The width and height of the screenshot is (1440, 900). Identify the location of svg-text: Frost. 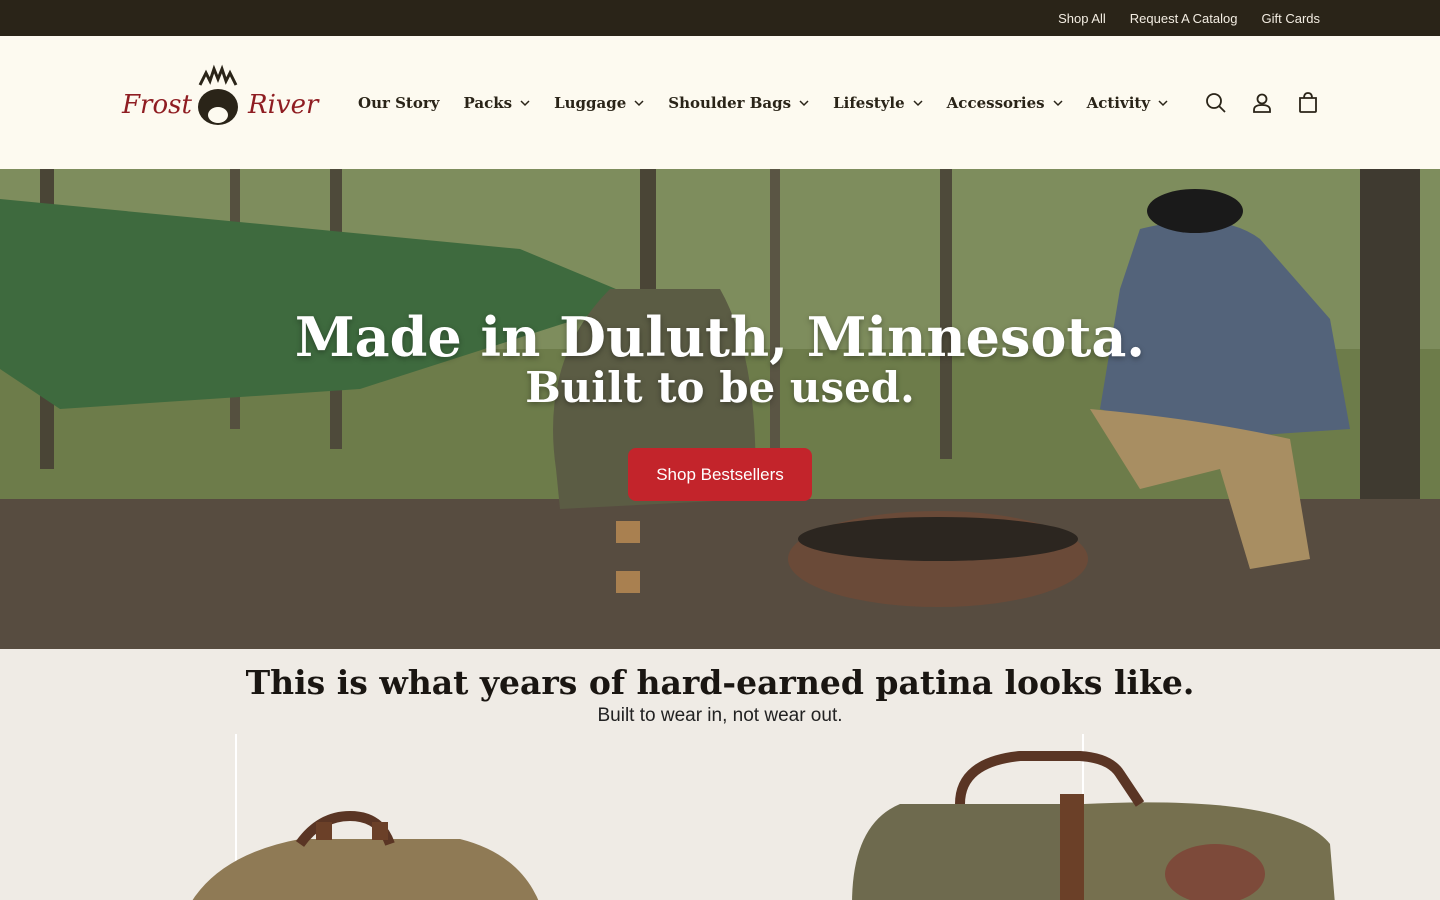
(156, 105).